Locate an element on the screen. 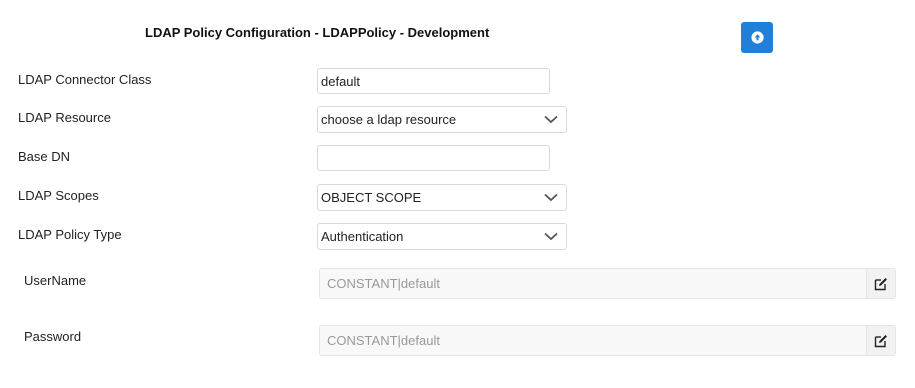 This screenshot has width=915, height=388. password-label: Password is located at coordinates (53, 336).